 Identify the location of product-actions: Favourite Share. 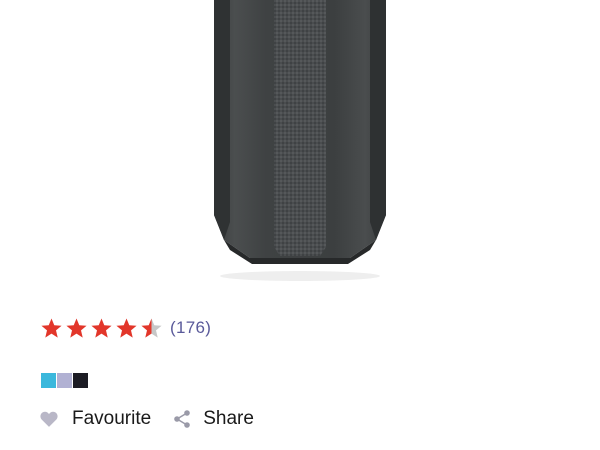
(147, 419).